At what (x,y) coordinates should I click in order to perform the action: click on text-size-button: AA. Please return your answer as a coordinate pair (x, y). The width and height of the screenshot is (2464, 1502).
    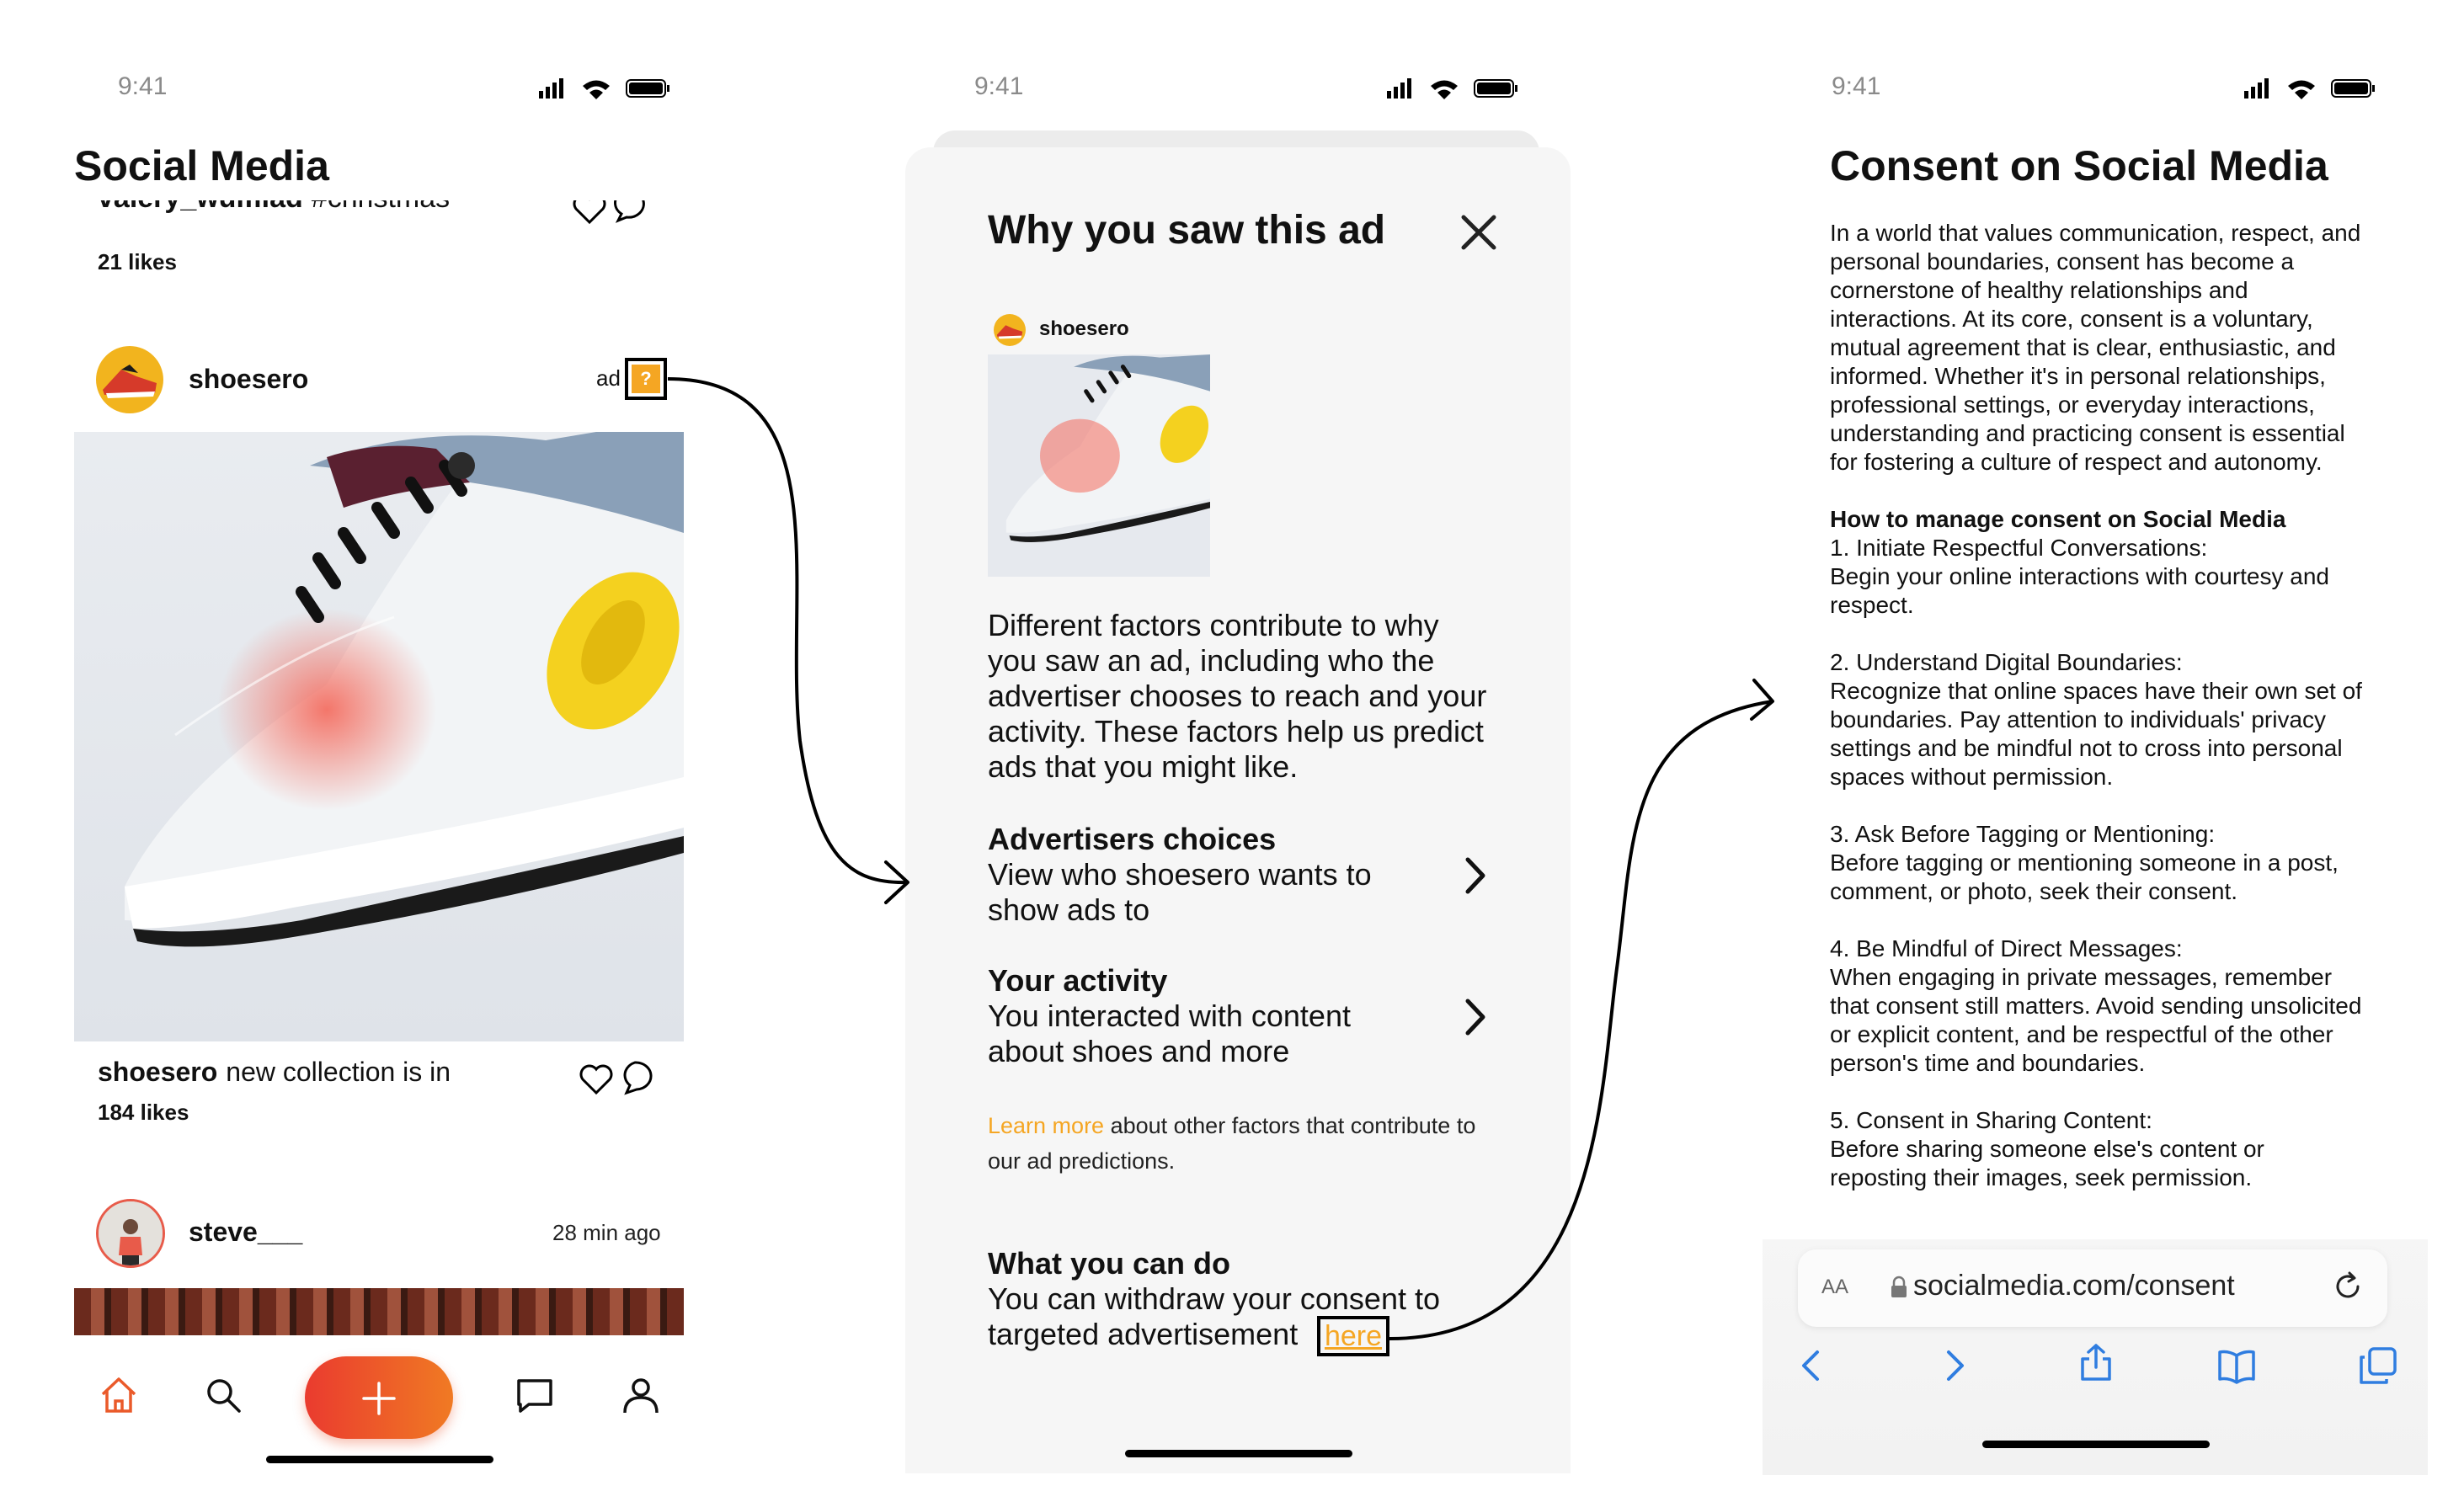
    Looking at the image, I should click on (1834, 1287).